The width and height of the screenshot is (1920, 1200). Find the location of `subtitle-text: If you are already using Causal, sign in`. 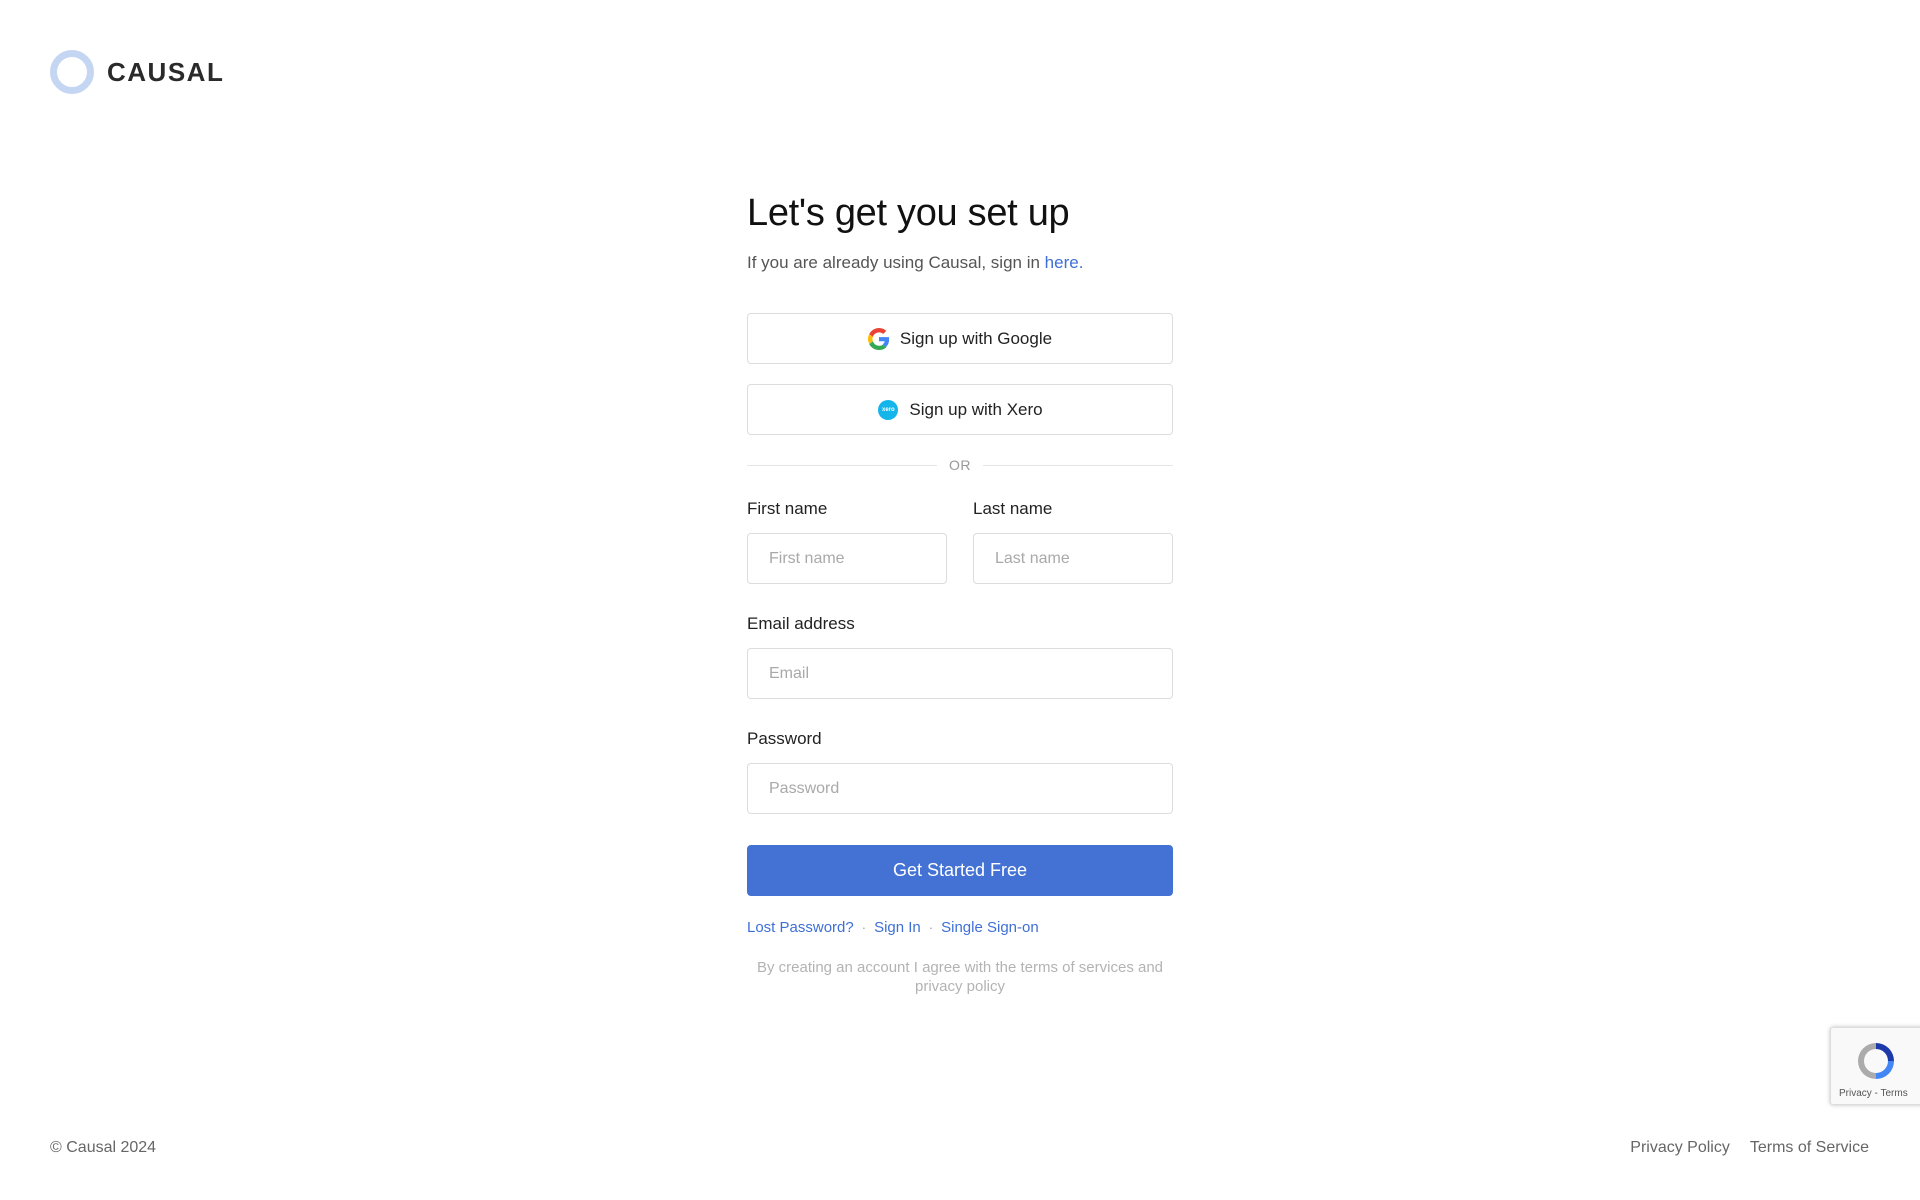

subtitle-text: If you are already using Causal, sign in is located at coordinates (896, 262).